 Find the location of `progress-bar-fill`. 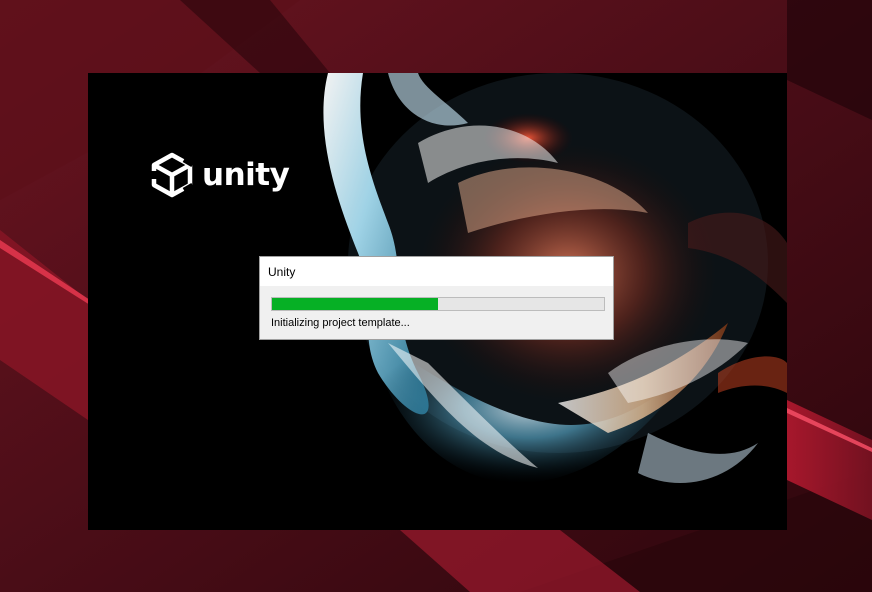

progress-bar-fill is located at coordinates (355, 304).